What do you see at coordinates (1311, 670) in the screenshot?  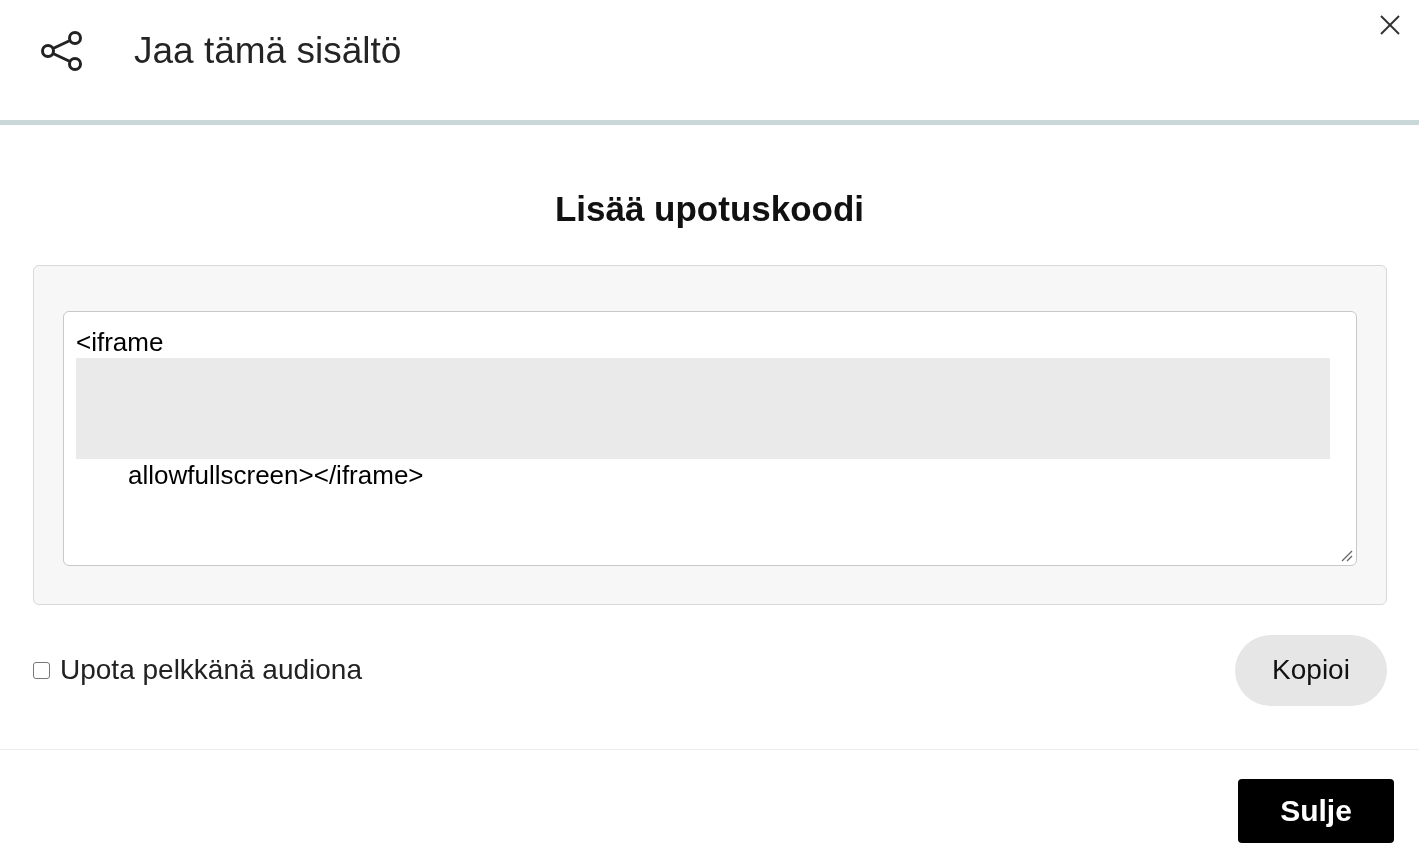 I see `copy-button: Kopioi` at bounding box center [1311, 670].